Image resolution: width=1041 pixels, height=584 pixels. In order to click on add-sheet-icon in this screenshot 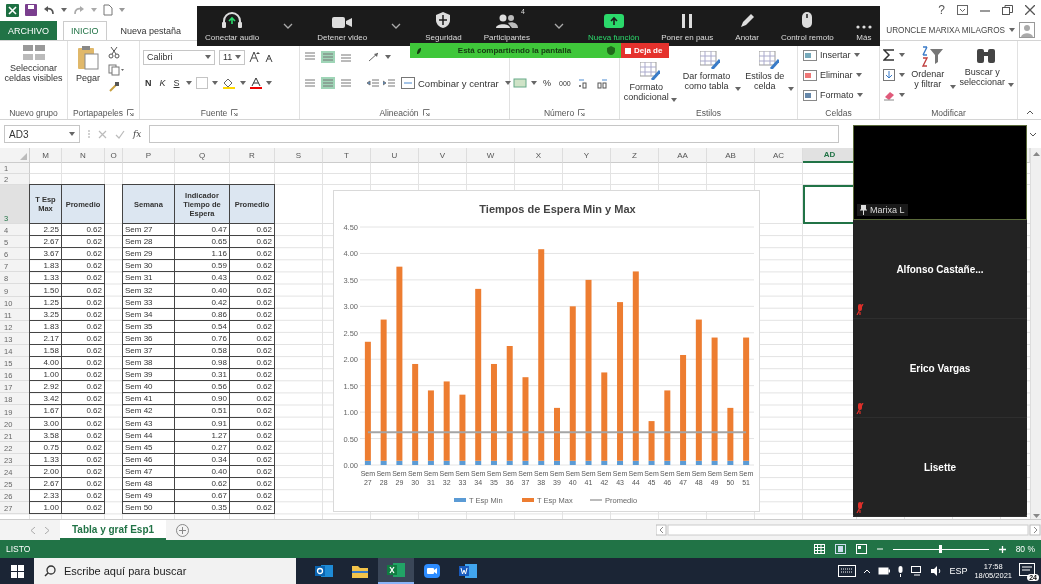, I will do `click(183, 530)`.